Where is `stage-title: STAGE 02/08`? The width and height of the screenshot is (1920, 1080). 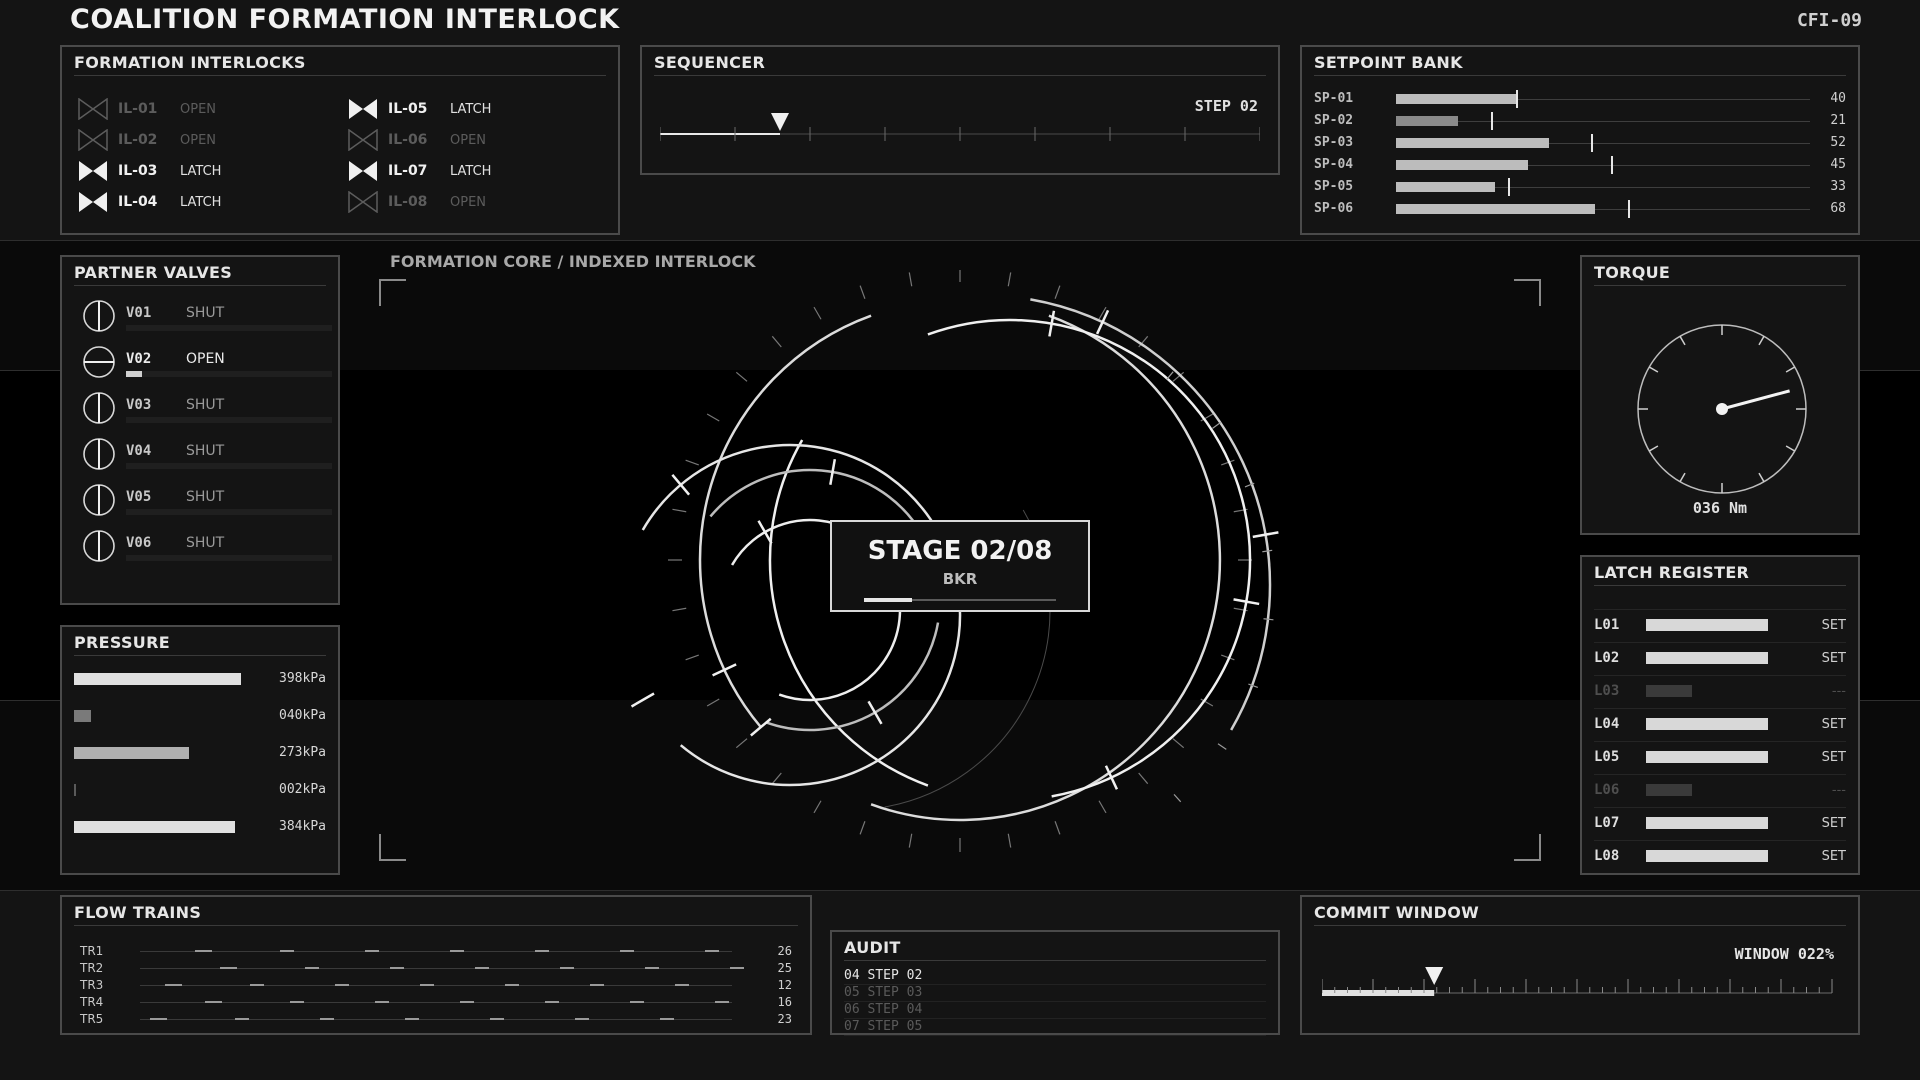
stage-title: STAGE 02/08 is located at coordinates (960, 551).